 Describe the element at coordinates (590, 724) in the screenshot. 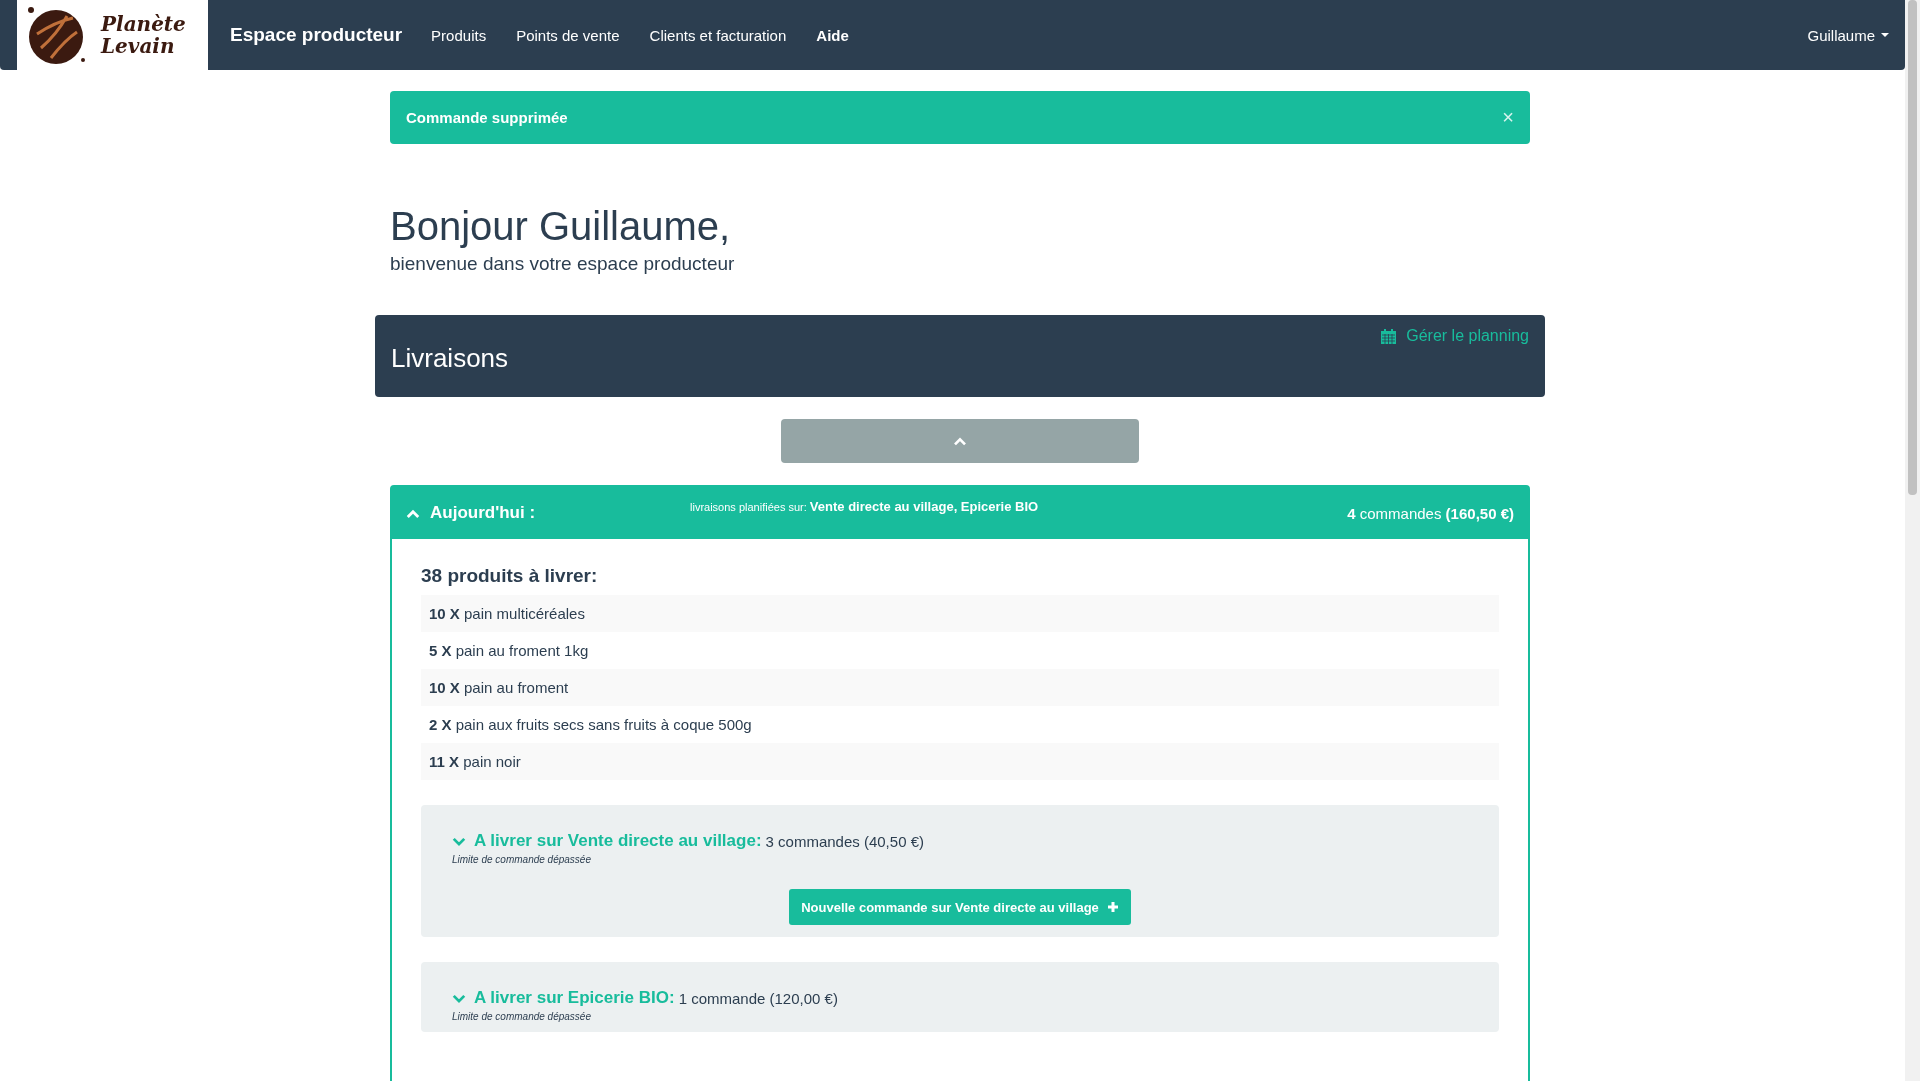

I see `product-line: 2 X pain aux fruits secs sans fruits à coque 500g` at that location.